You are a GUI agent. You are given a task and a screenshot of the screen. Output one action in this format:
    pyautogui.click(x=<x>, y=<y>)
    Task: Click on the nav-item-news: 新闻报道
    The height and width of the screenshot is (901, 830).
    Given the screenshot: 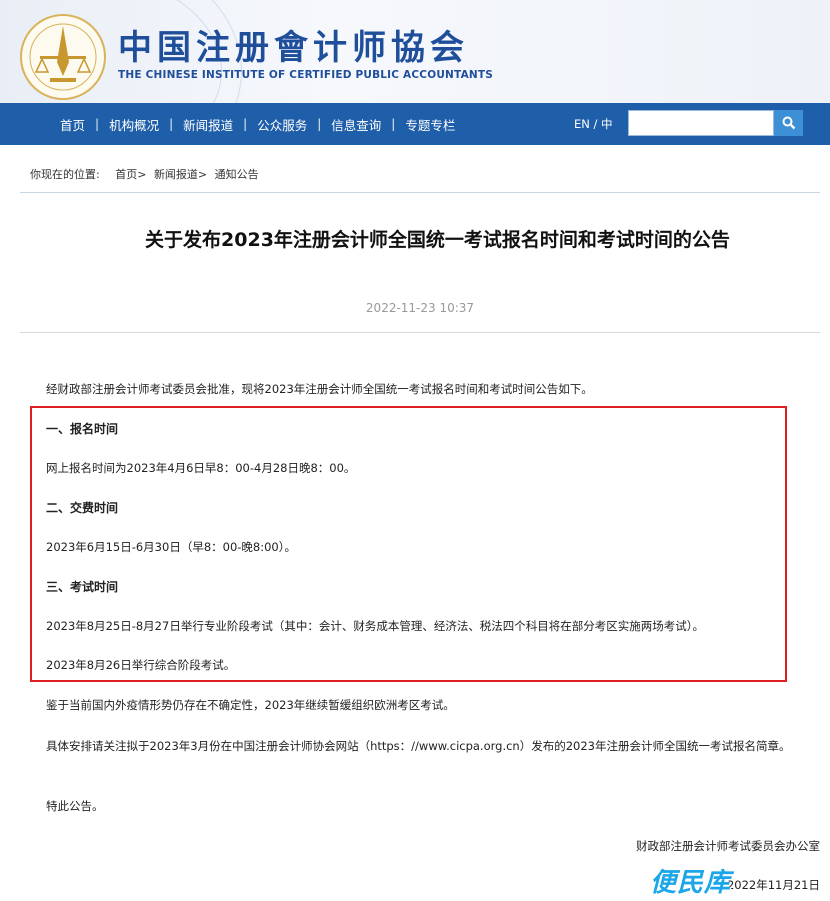 What is the action you would take?
    pyautogui.click(x=208, y=124)
    